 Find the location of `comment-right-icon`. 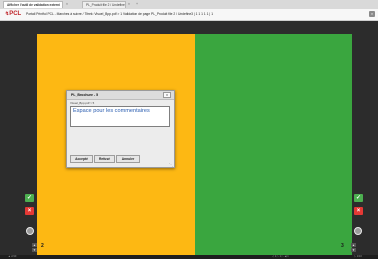

comment-right-icon is located at coordinates (358, 231).